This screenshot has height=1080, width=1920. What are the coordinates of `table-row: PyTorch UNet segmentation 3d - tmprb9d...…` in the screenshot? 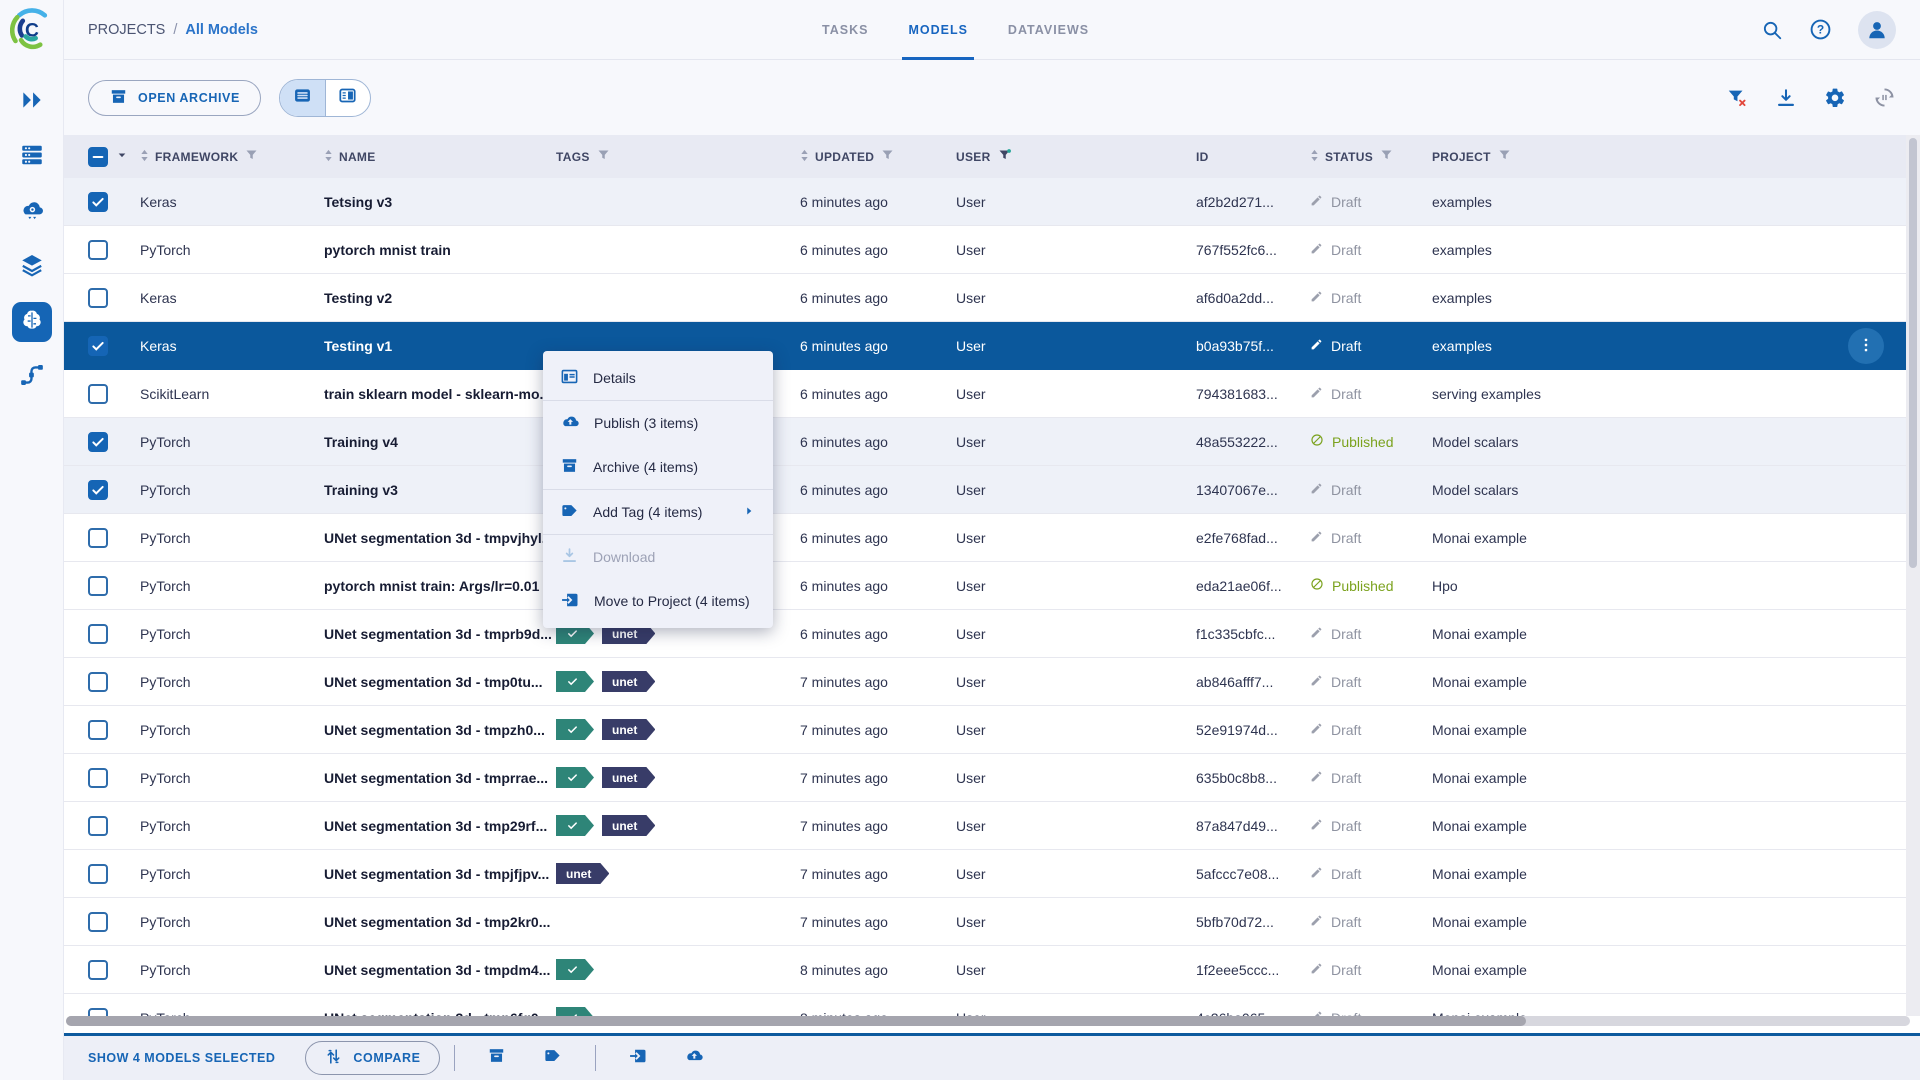 It's located at (992, 634).